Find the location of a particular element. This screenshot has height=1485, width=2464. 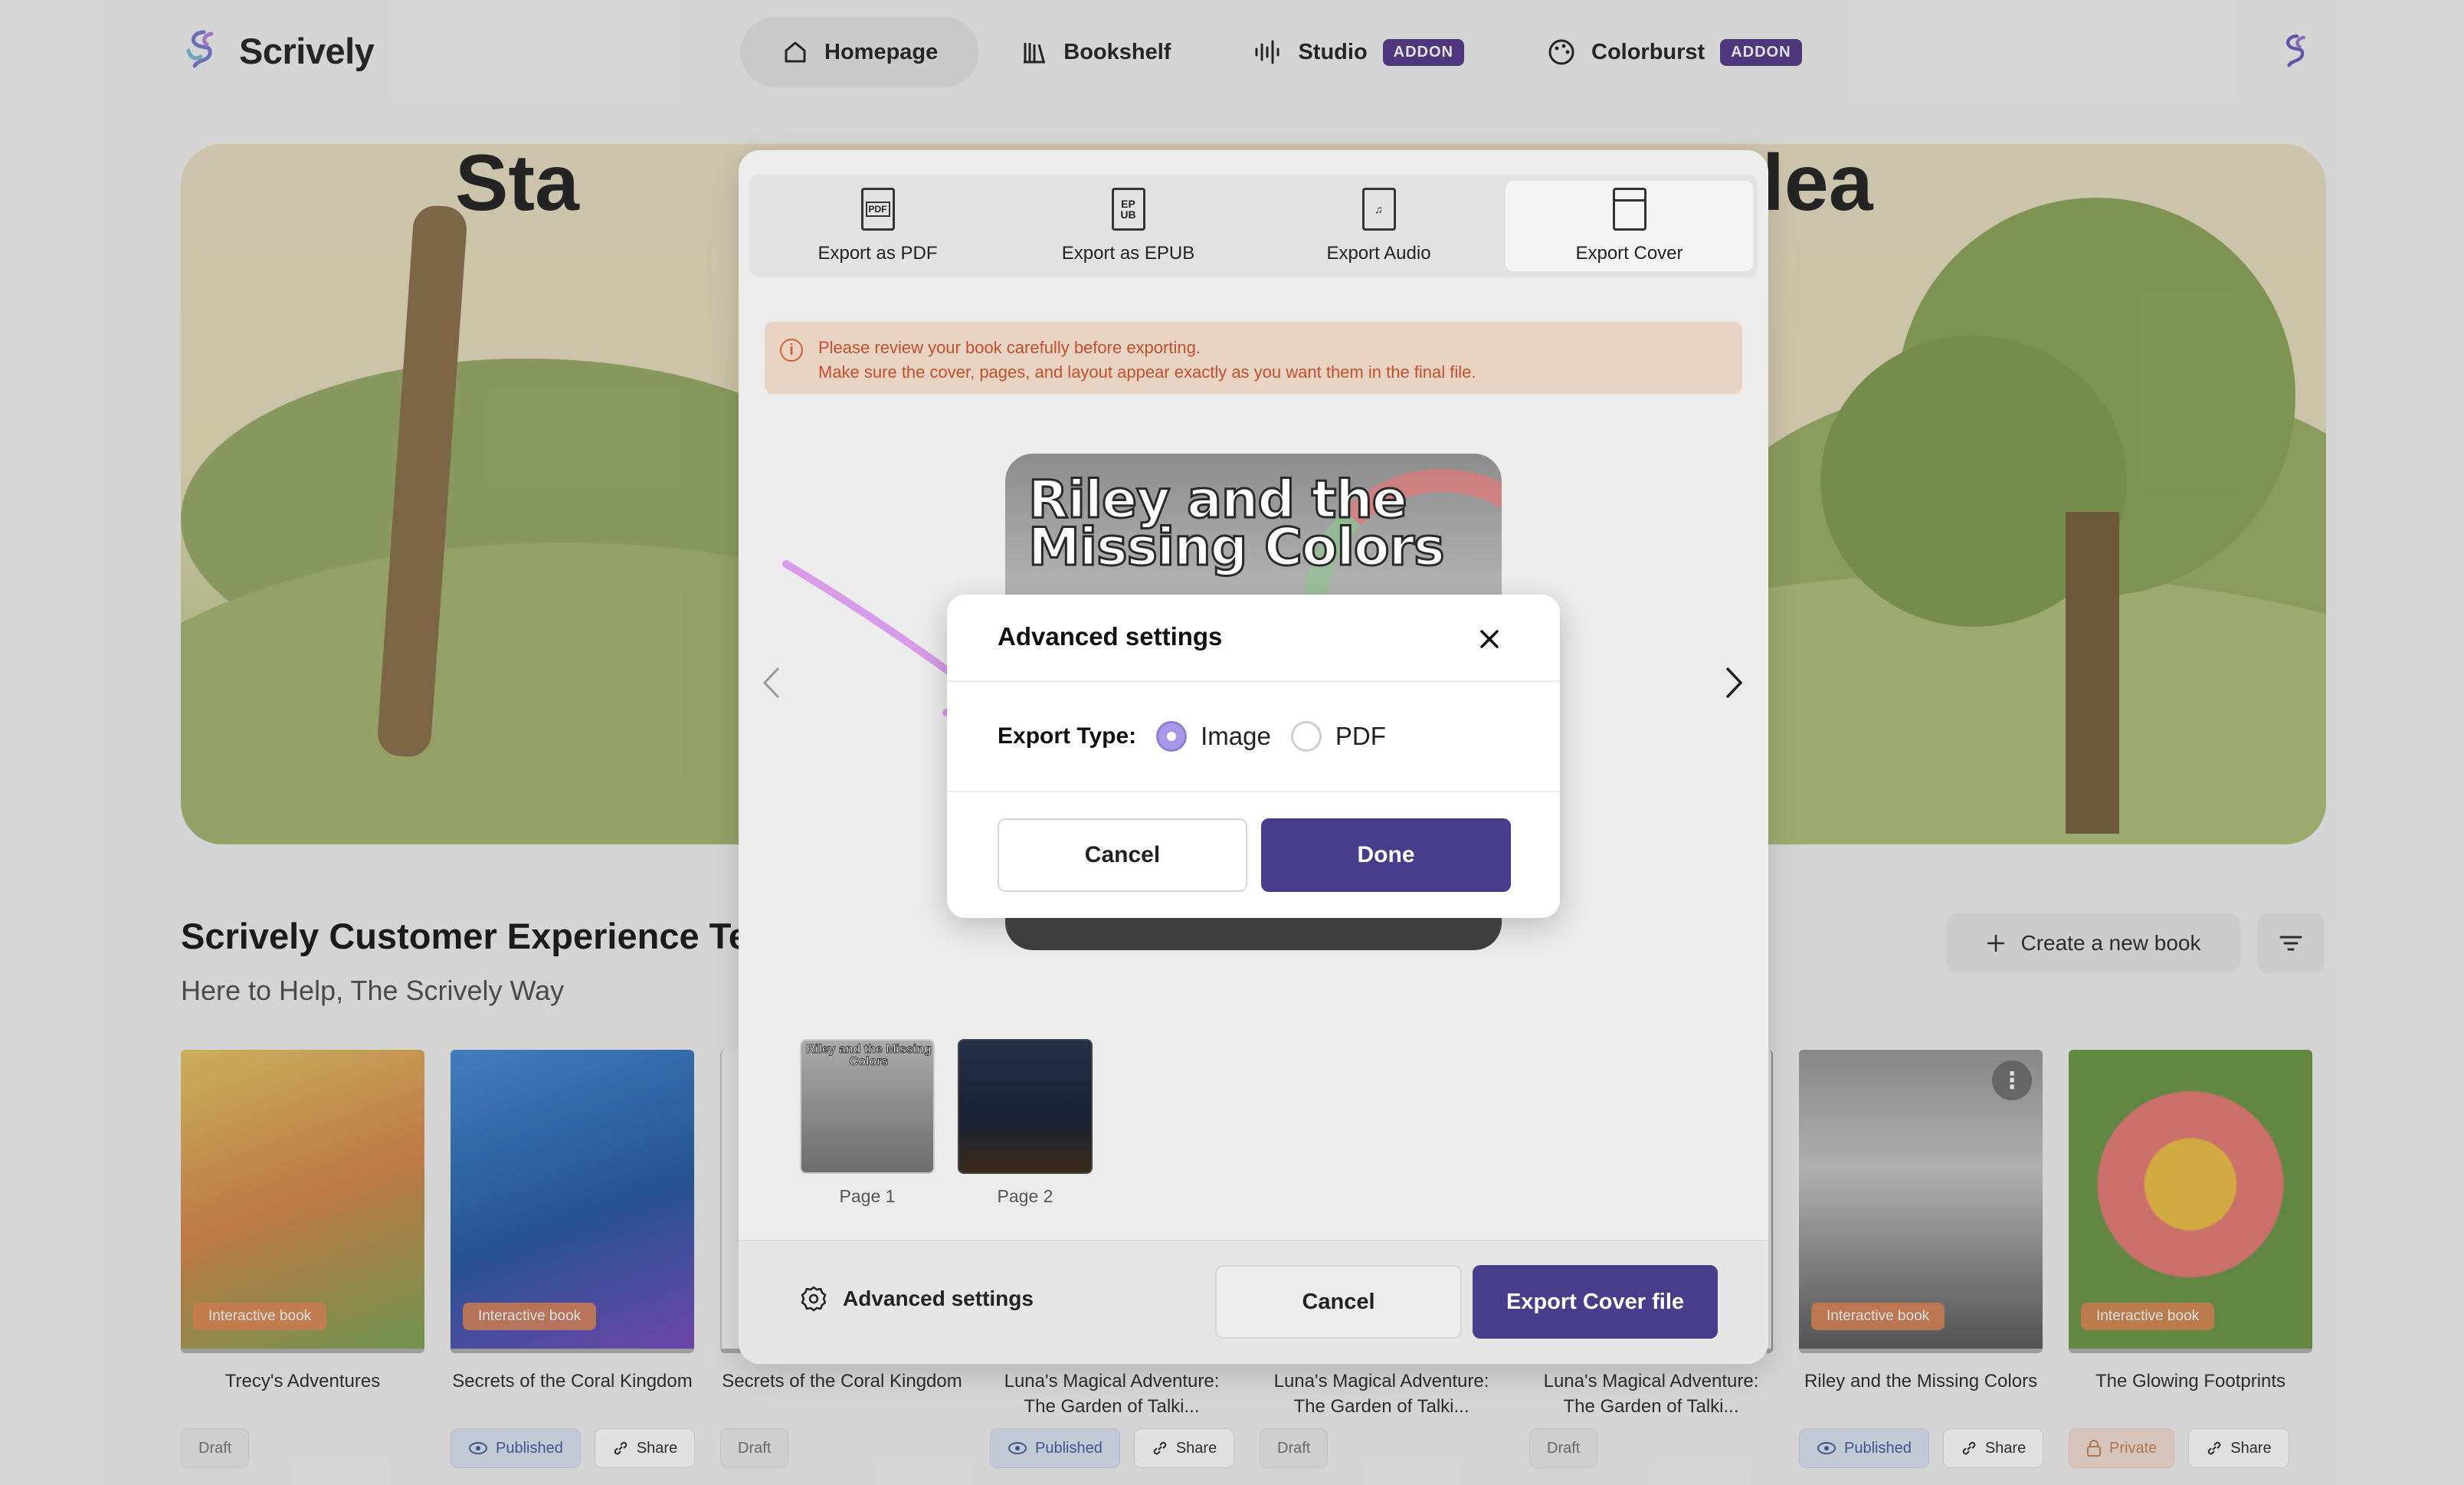

cancel-button: Cancel is located at coordinates (1338, 1302).